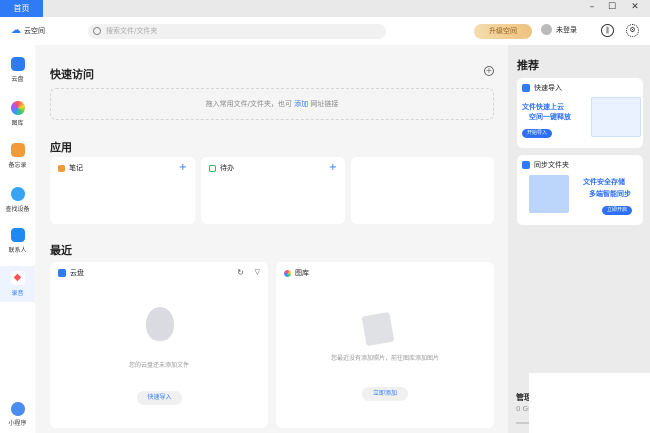 Image resolution: width=650 pixels, height=433 pixels. What do you see at coordinates (324, 104) in the screenshot?
I see `dropzone-hint-2: 网址链接` at bounding box center [324, 104].